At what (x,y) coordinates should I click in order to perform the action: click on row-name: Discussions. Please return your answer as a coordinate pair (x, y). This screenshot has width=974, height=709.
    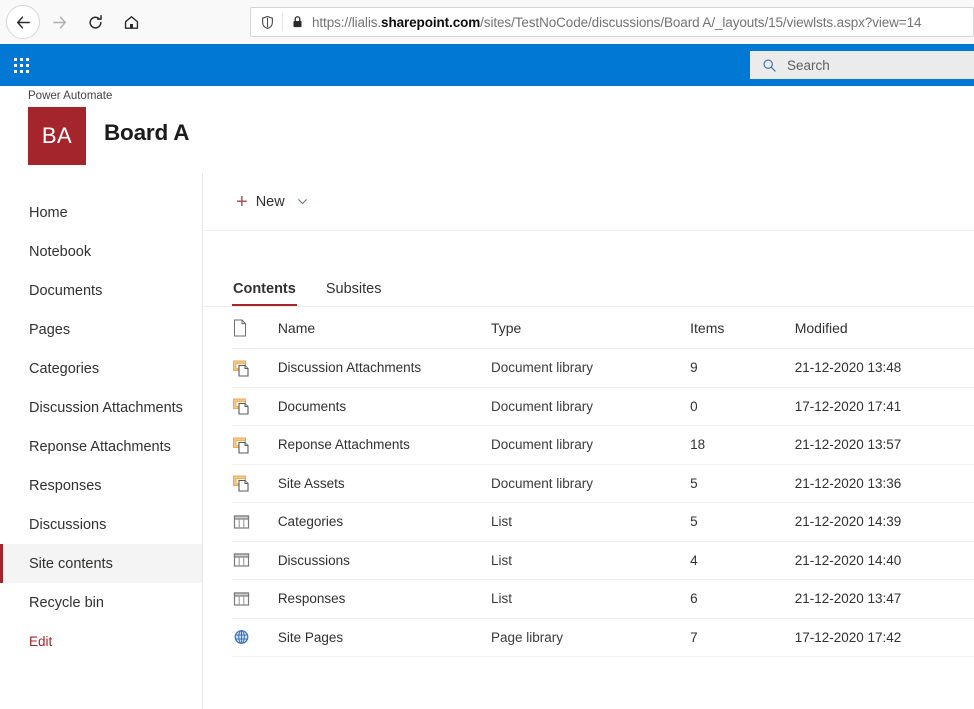
    Looking at the image, I should click on (384, 560).